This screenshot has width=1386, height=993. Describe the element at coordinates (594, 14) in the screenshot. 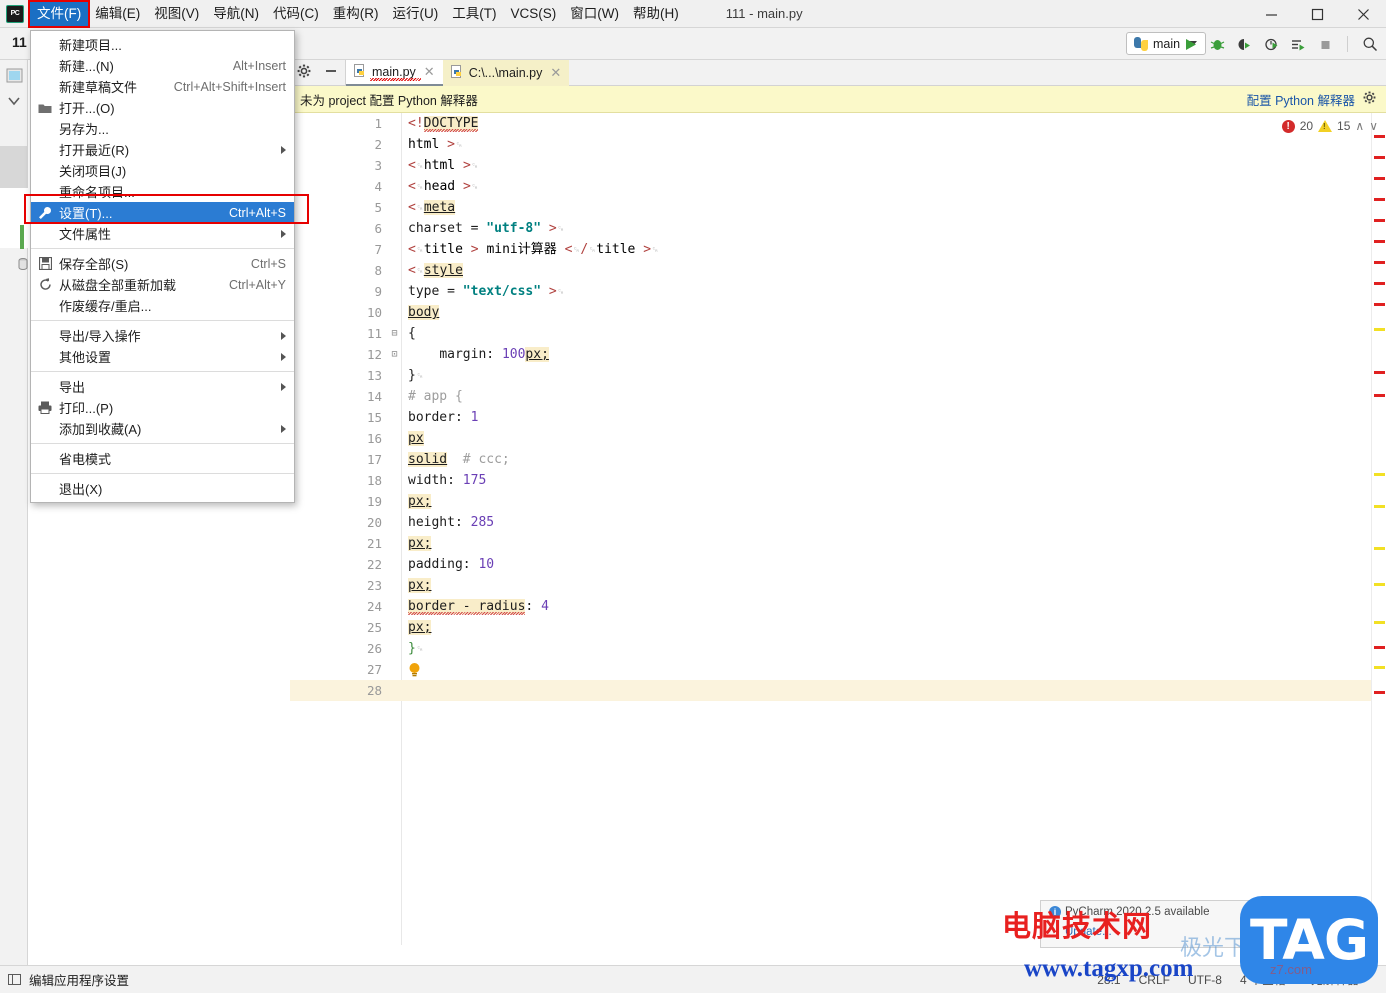

I see `menu-item-9: 窗口(W)` at that location.